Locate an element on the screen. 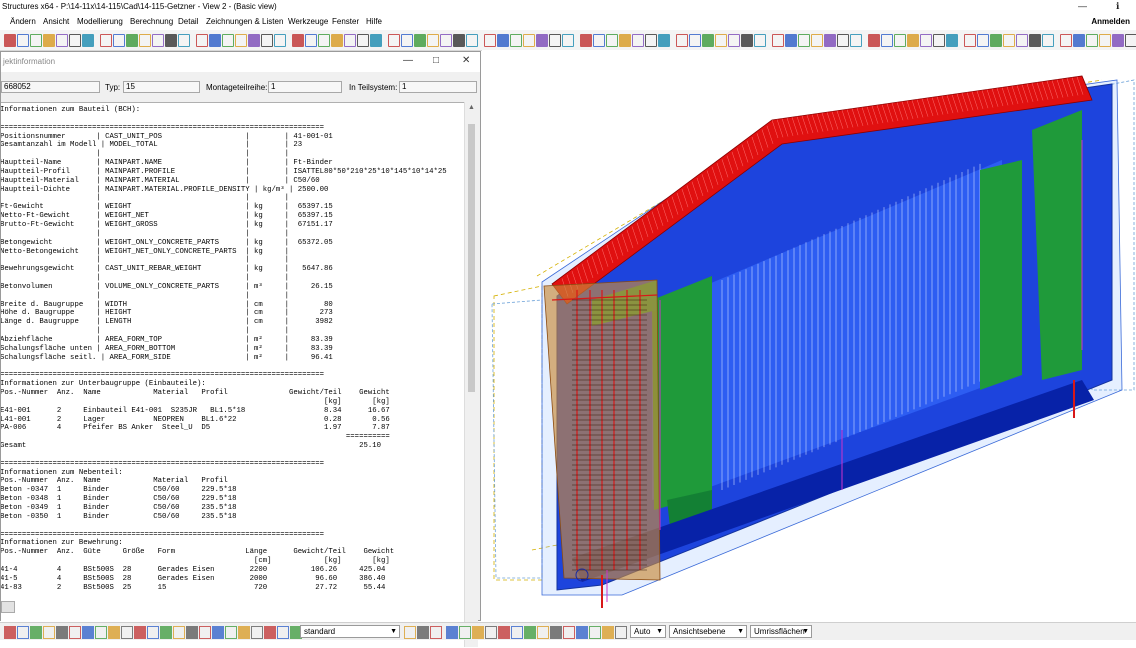 This screenshot has height=648, width=1136. auto-select: Auto ▼ is located at coordinates (648, 631).